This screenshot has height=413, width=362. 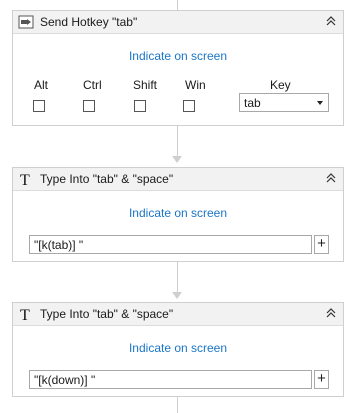 I want to click on activity-header: Send Hotkey "tab", so click(x=178, y=22).